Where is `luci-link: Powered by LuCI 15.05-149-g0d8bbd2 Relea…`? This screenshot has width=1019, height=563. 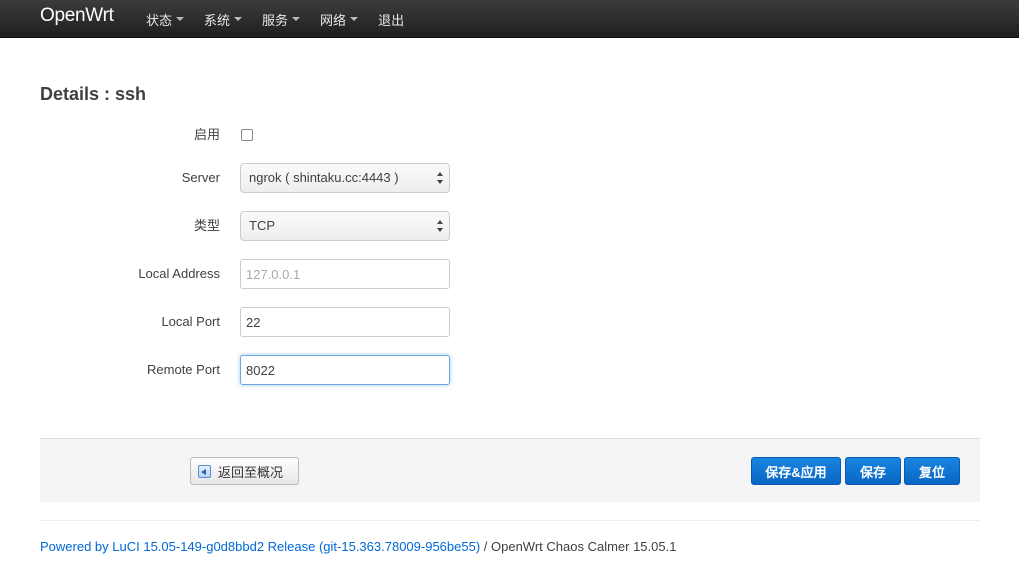 luci-link: Powered by LuCI 15.05-149-g0d8bbd2 Relea… is located at coordinates (260, 546).